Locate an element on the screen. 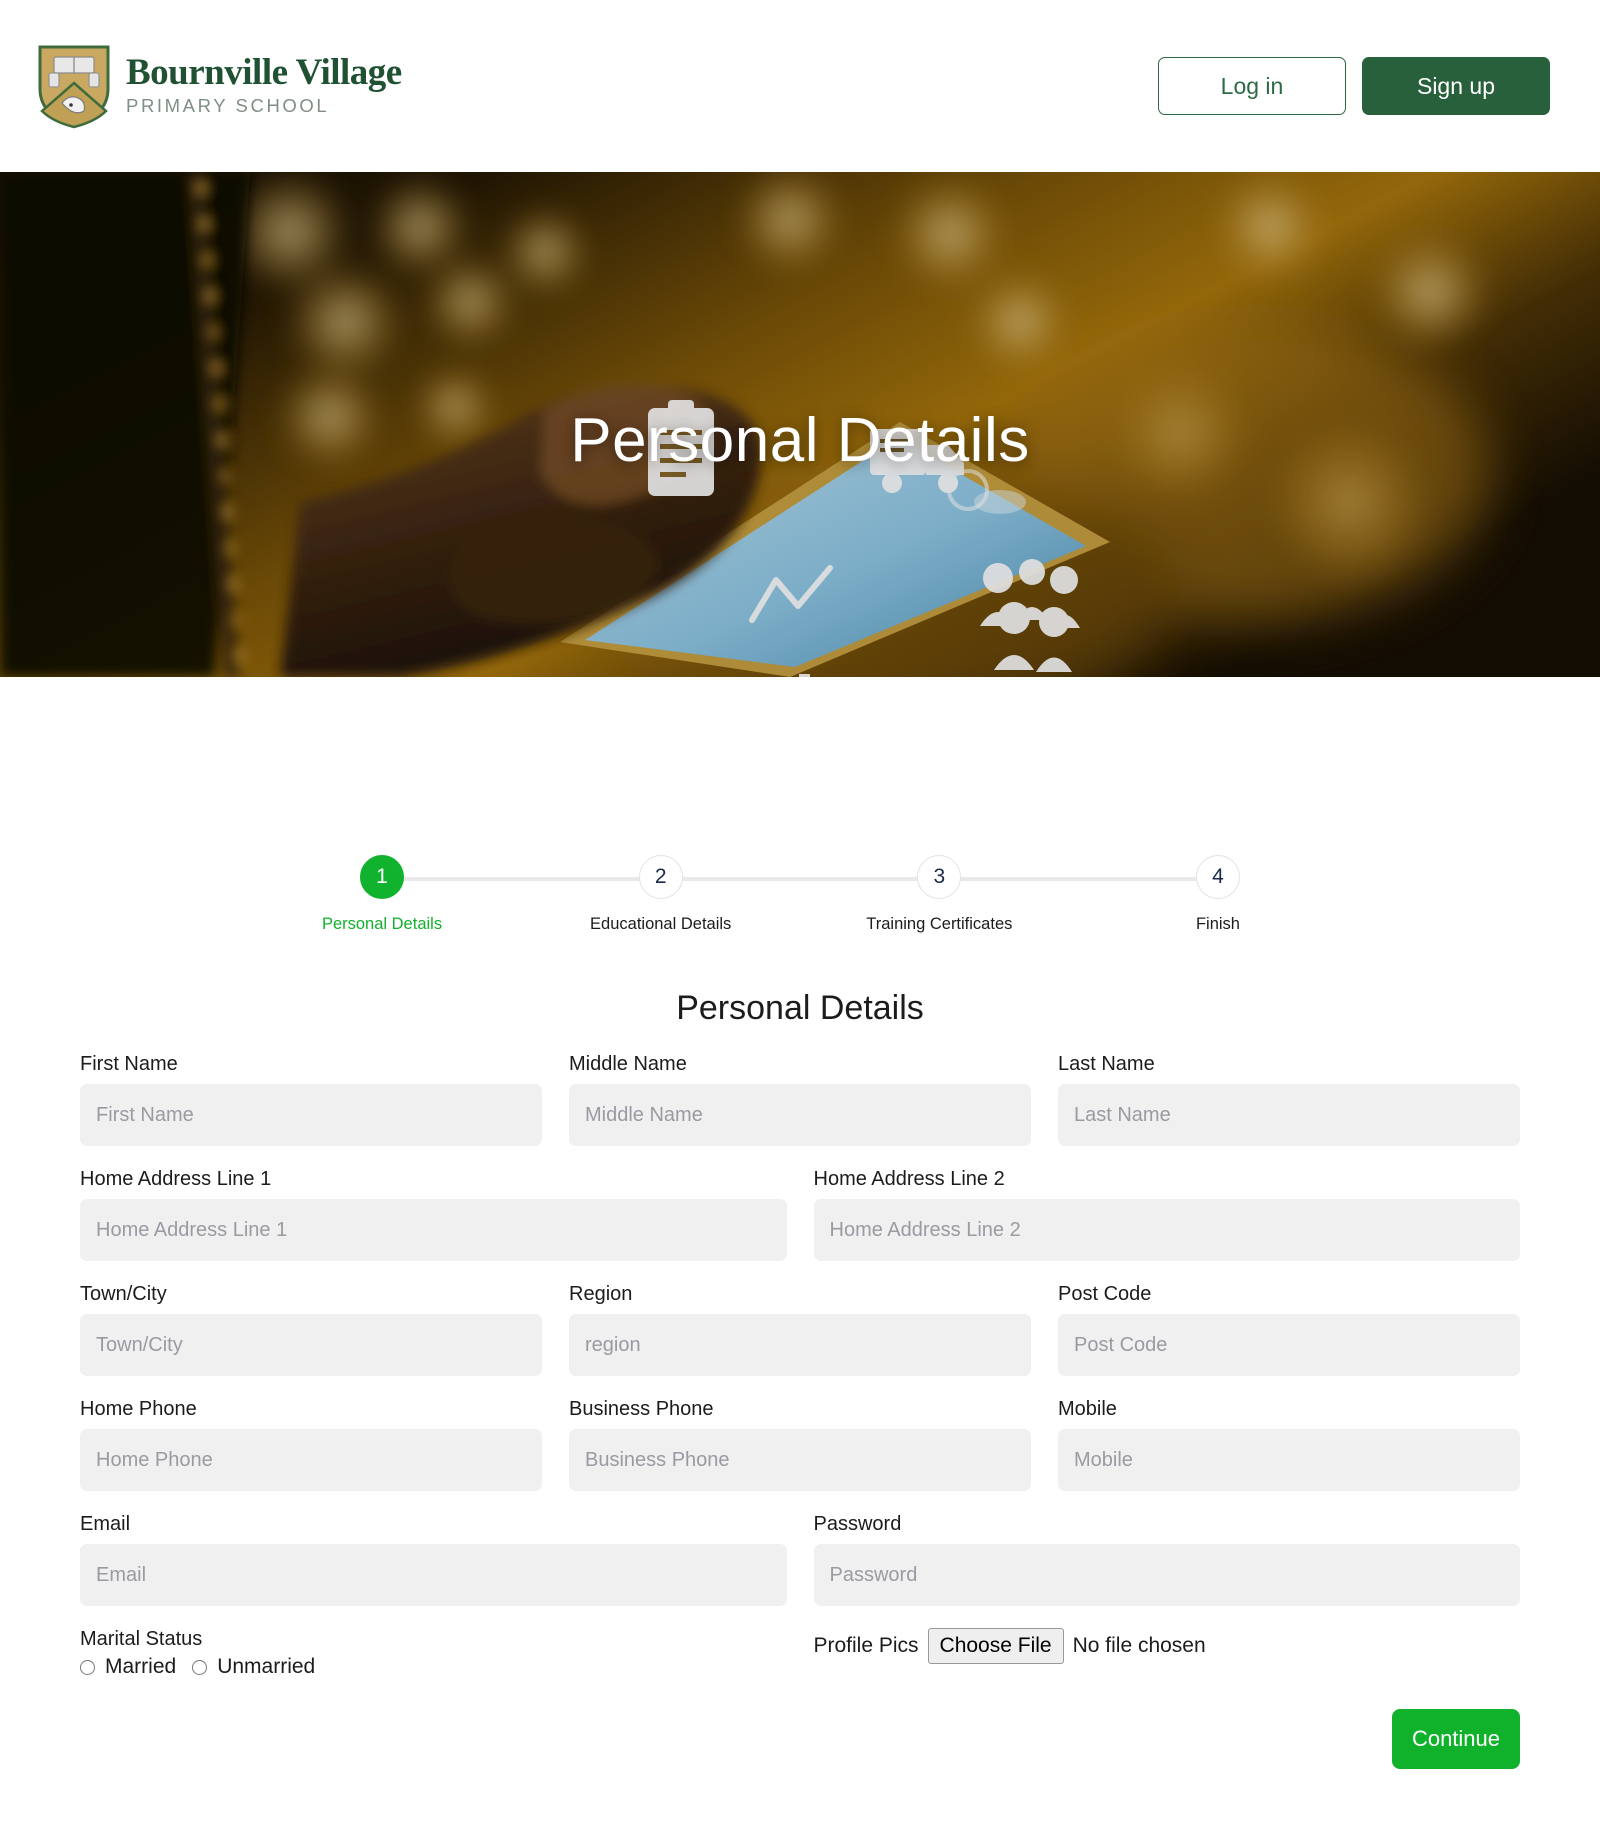 The image size is (1600, 1833). file-status-text: No file chosen is located at coordinates (1139, 1645).